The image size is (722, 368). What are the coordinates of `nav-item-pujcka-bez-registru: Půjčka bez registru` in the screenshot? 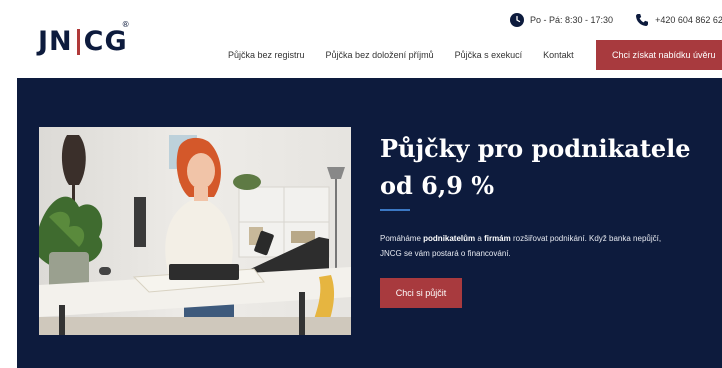 It's located at (266, 55).